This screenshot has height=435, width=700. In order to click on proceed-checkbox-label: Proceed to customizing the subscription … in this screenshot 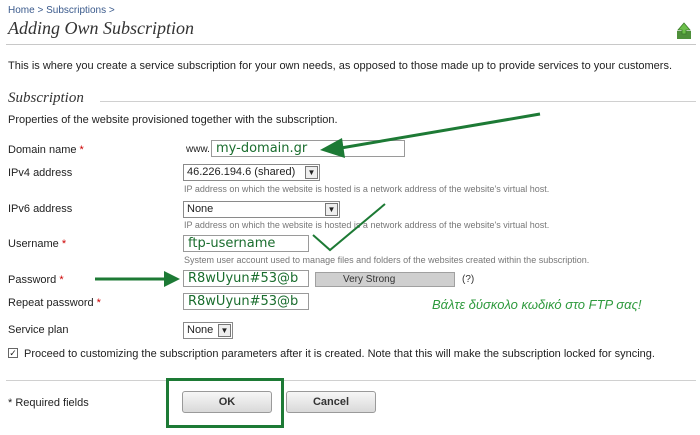, I will do `click(339, 354)`.